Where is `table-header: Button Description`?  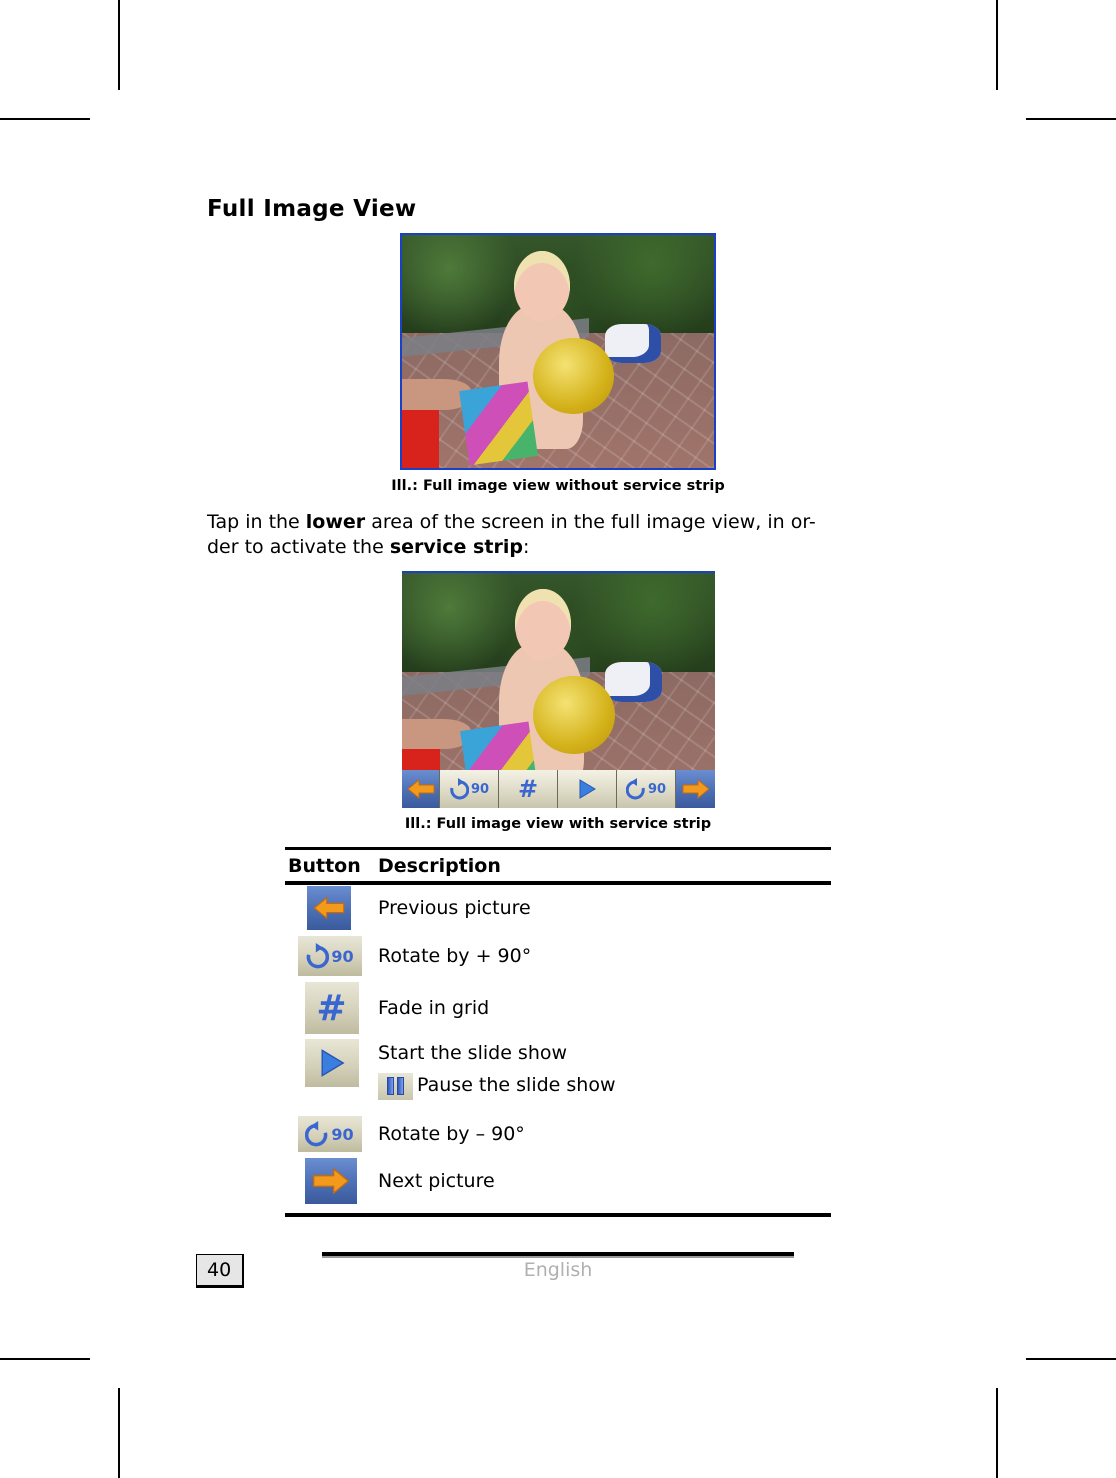
table-header: Button Description is located at coordinates (558, 865).